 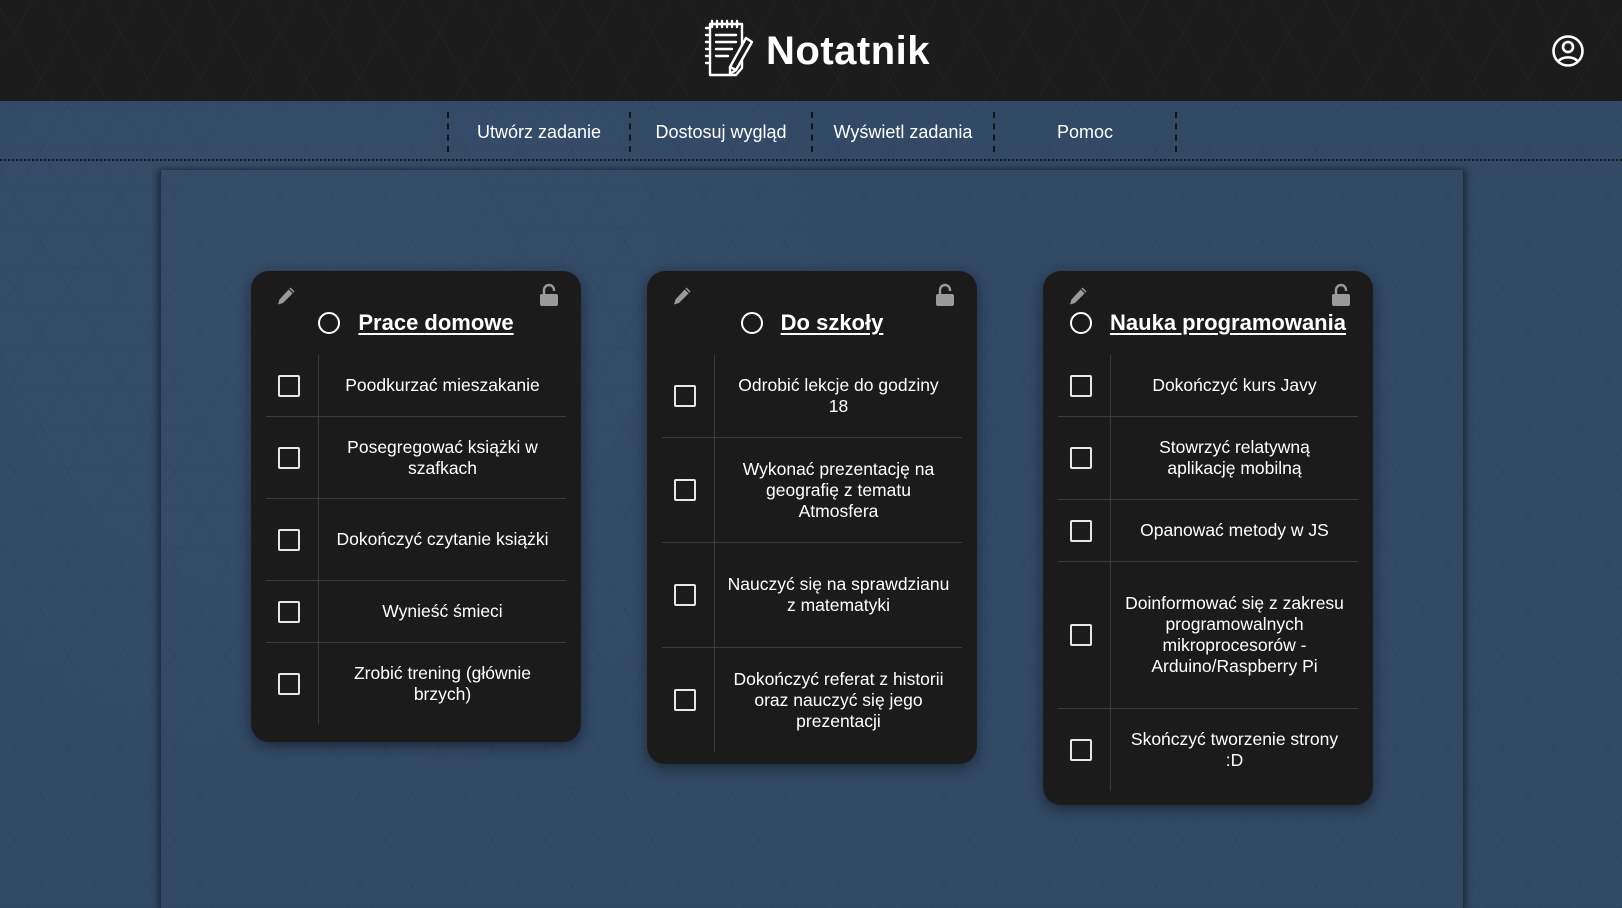 I want to click on nav-item-customize-look: Dostosuj wygląd, so click(x=721, y=132).